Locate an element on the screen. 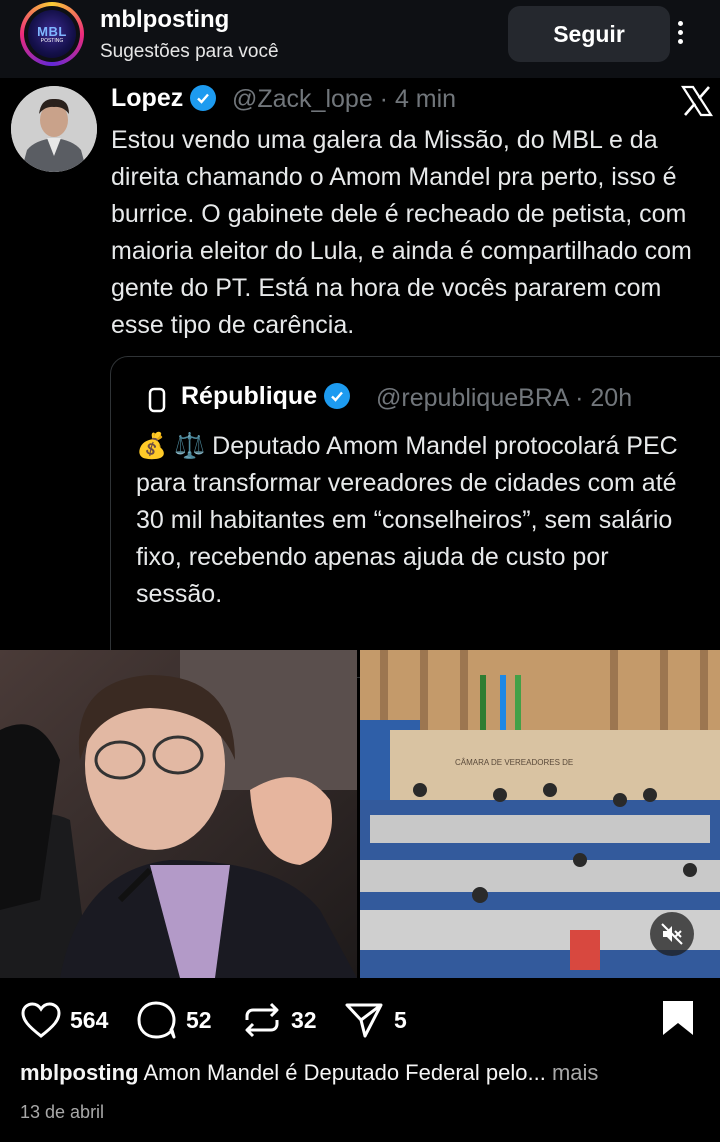 Image resolution: width=720 pixels, height=1142 pixels. like-count: 564 is located at coordinates (89, 1019).